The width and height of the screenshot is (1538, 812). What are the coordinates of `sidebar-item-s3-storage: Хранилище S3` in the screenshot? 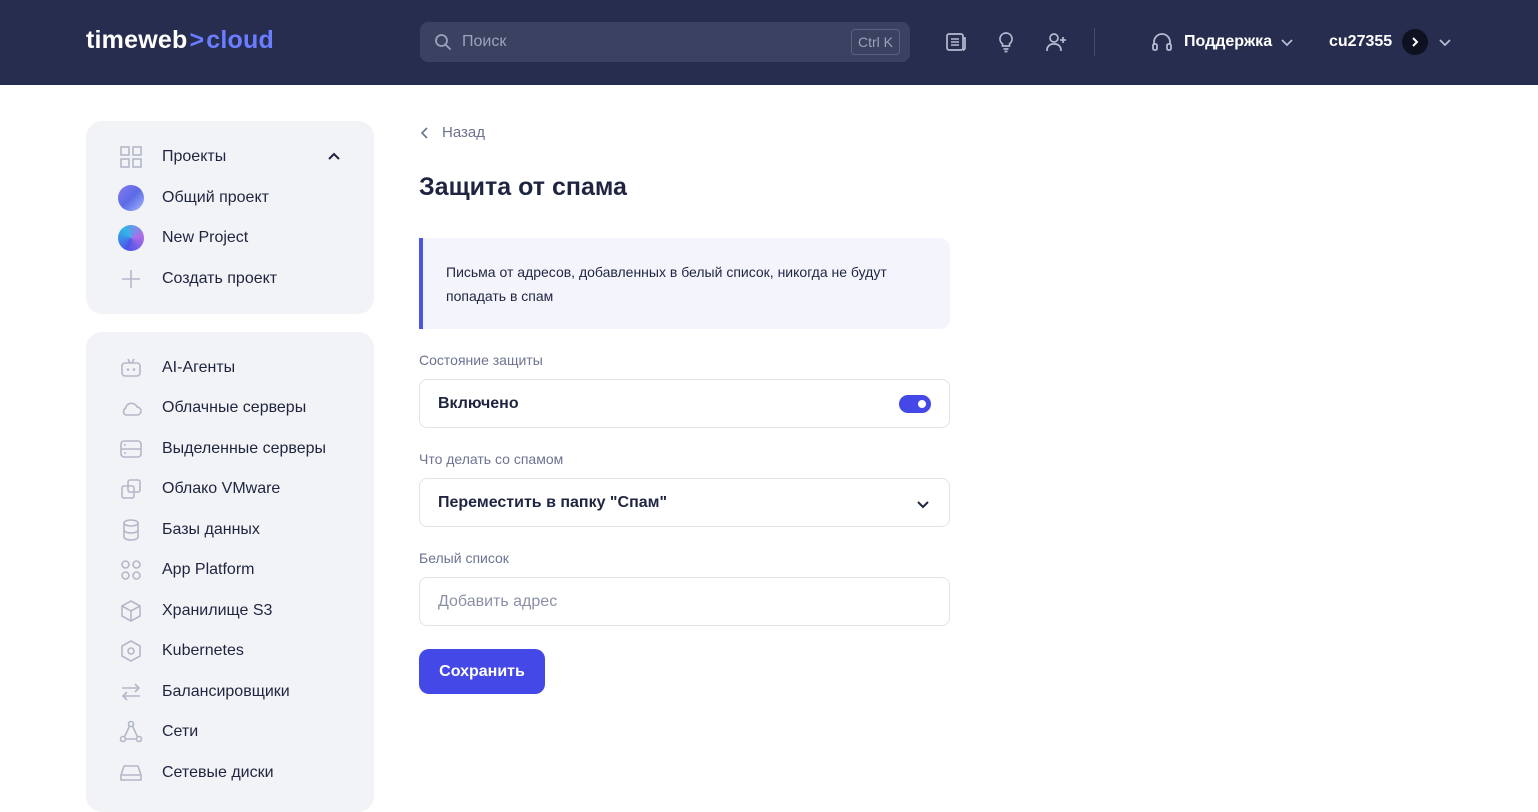 It's located at (195, 611).